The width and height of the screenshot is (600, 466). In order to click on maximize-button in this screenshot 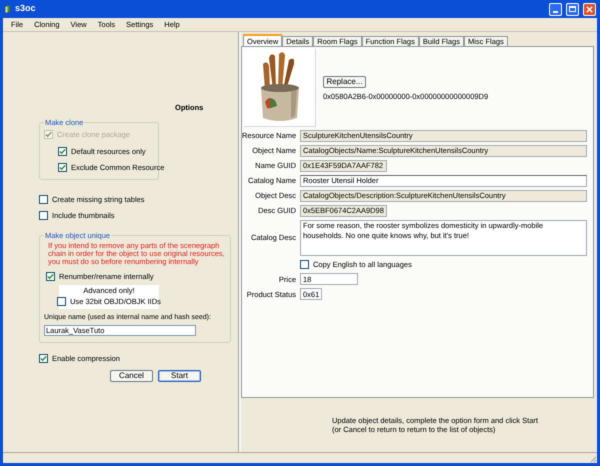, I will do `click(572, 9)`.